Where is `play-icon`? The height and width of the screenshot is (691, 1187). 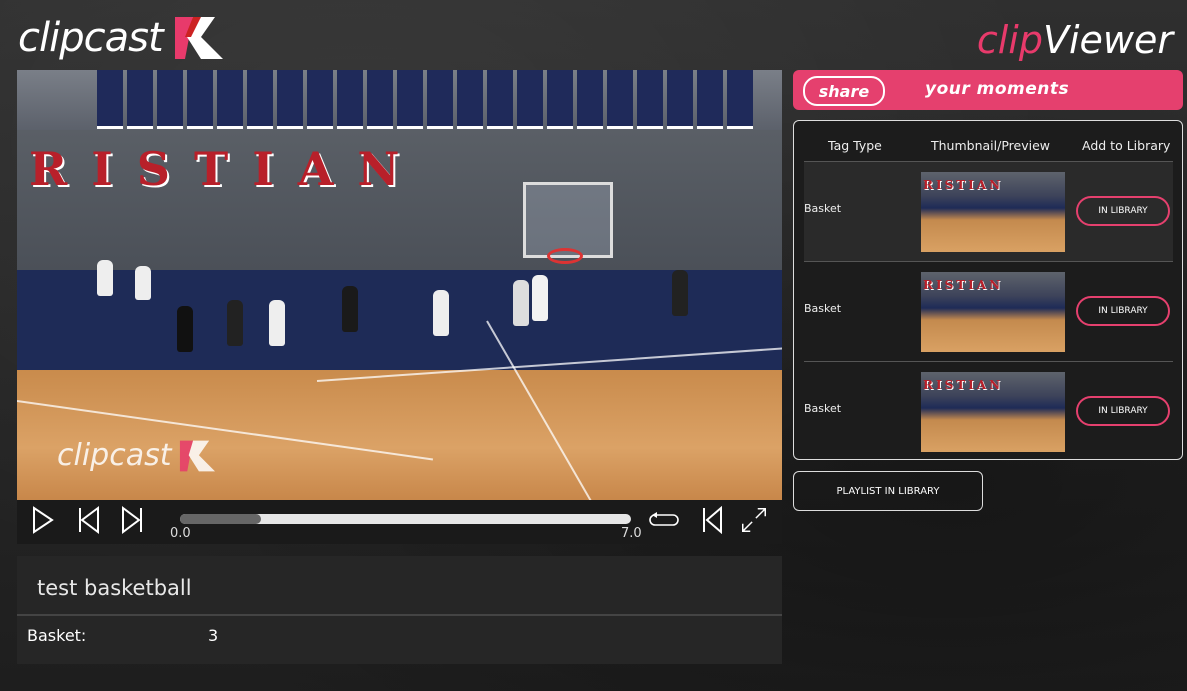 play-icon is located at coordinates (43, 520).